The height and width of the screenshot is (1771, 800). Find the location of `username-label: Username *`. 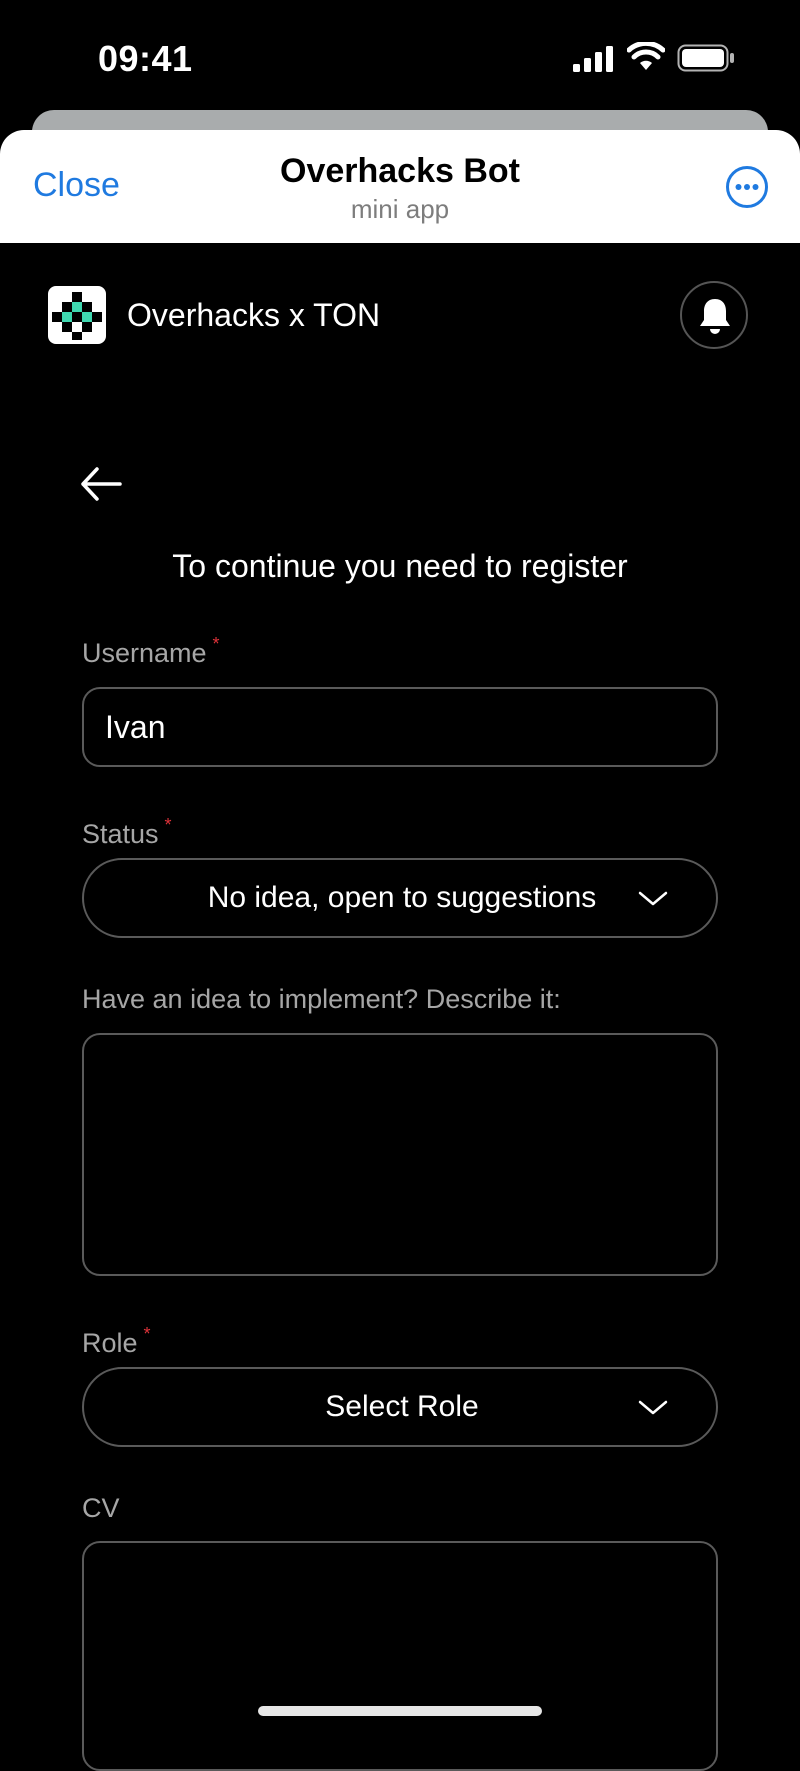

username-label: Username * is located at coordinates (151, 651).